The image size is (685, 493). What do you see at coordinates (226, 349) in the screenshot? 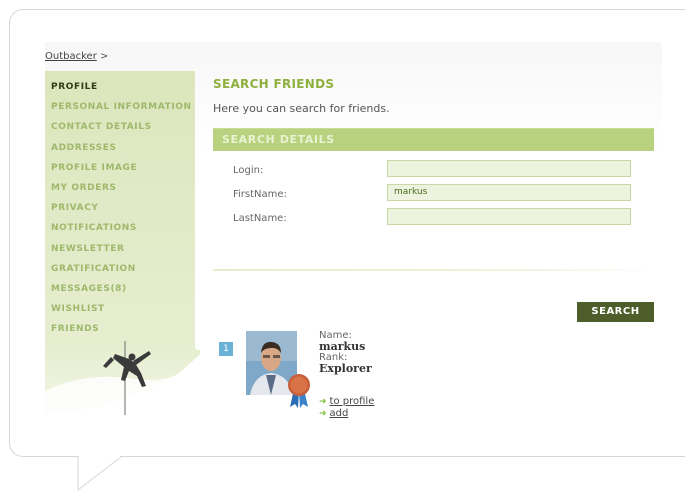
I see `result-index-badge: 1` at bounding box center [226, 349].